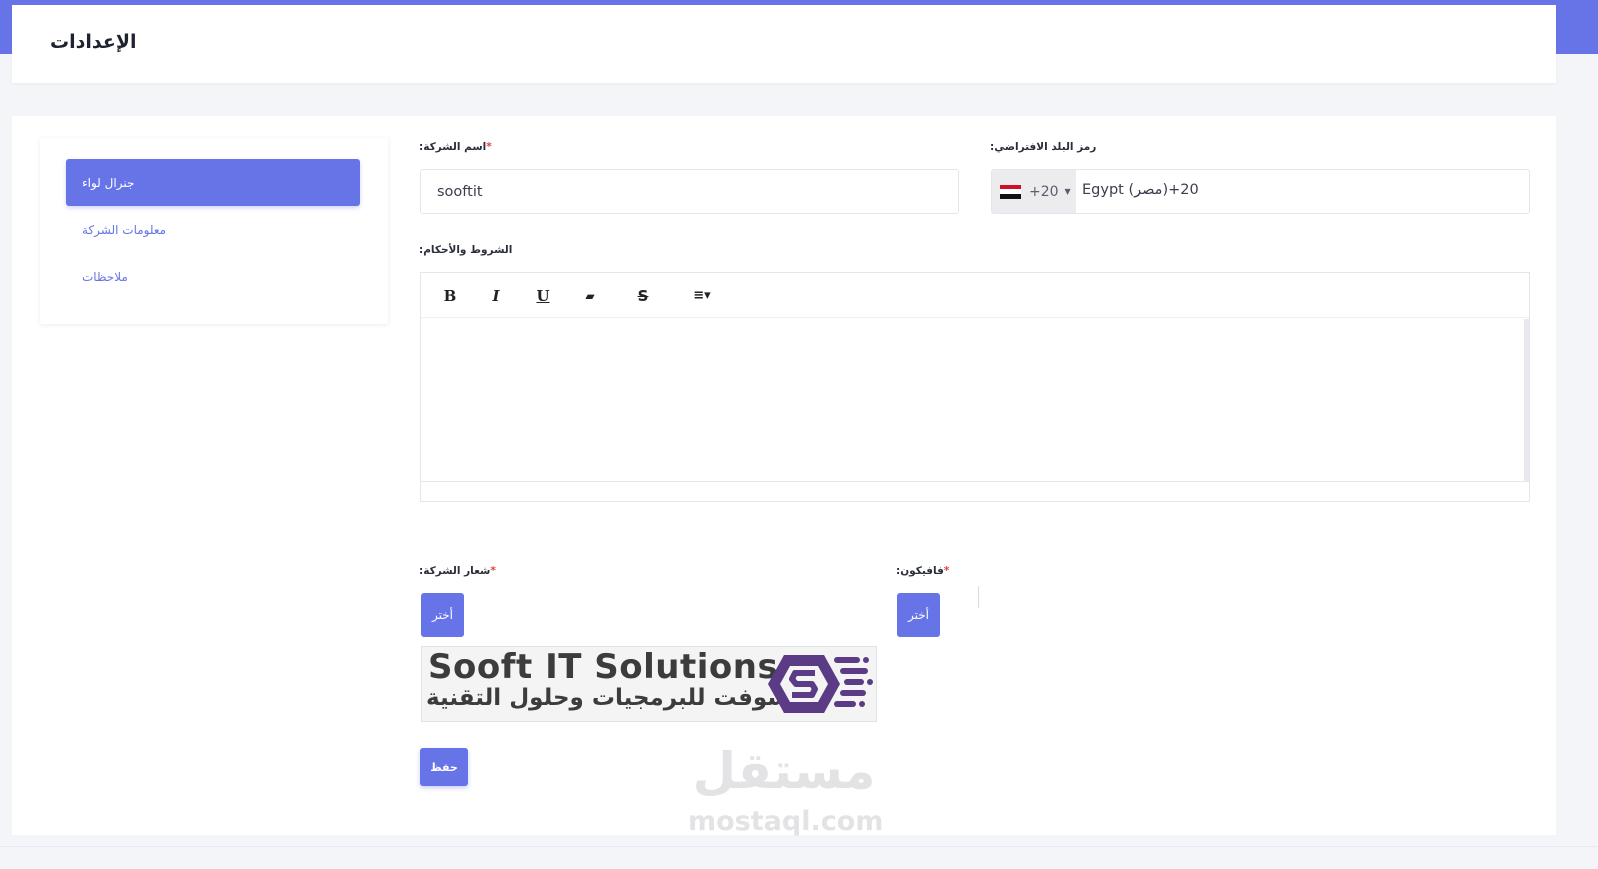 The image size is (1598, 869). I want to click on sidebar-item-notes: ملاحظات, so click(213, 276).